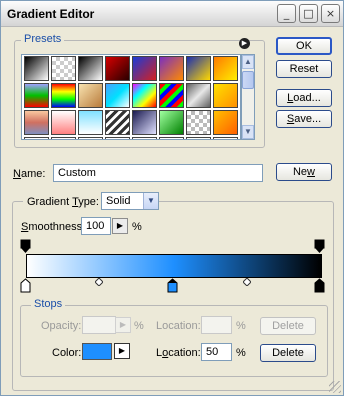 The height and width of the screenshot is (396, 344). Describe the element at coordinates (178, 326) in the screenshot. I see `opacity-location-label: Location:` at that location.